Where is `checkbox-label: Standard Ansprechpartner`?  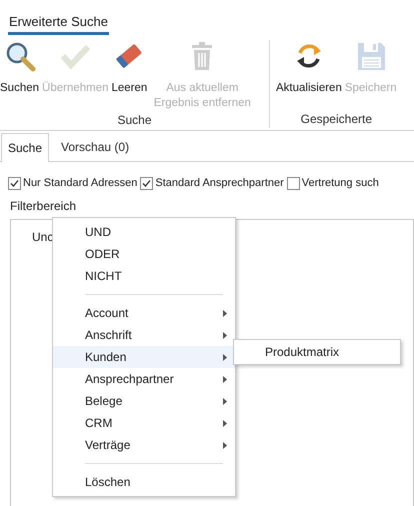
checkbox-label: Standard Ansprechpartner is located at coordinates (219, 183).